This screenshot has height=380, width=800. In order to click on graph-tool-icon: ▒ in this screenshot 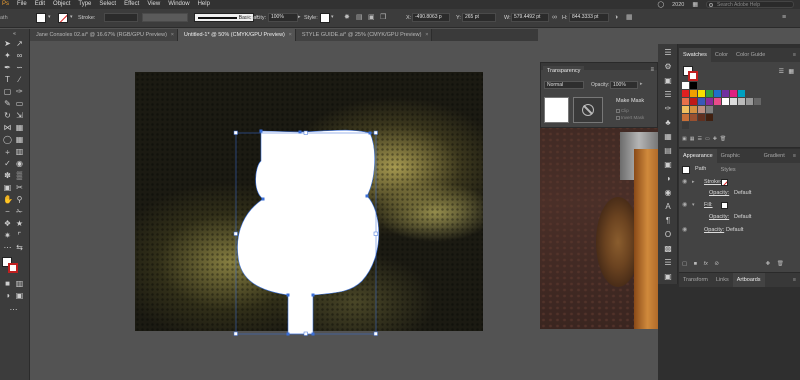, I will do `click(19, 175)`.